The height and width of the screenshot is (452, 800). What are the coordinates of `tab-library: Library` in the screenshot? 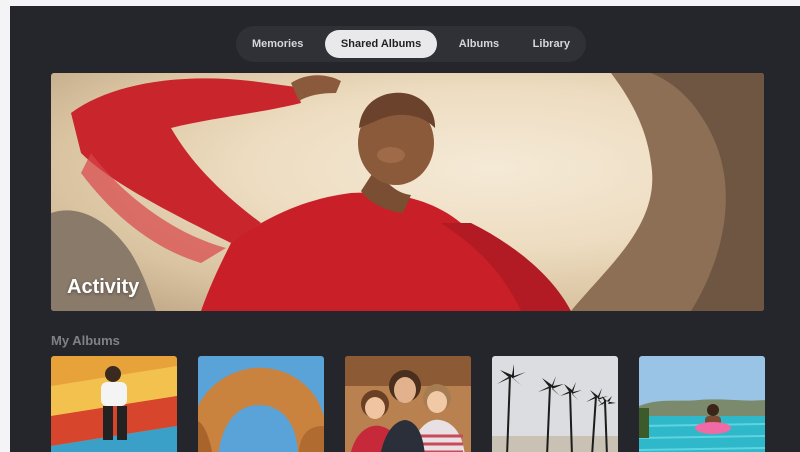 It's located at (551, 44).